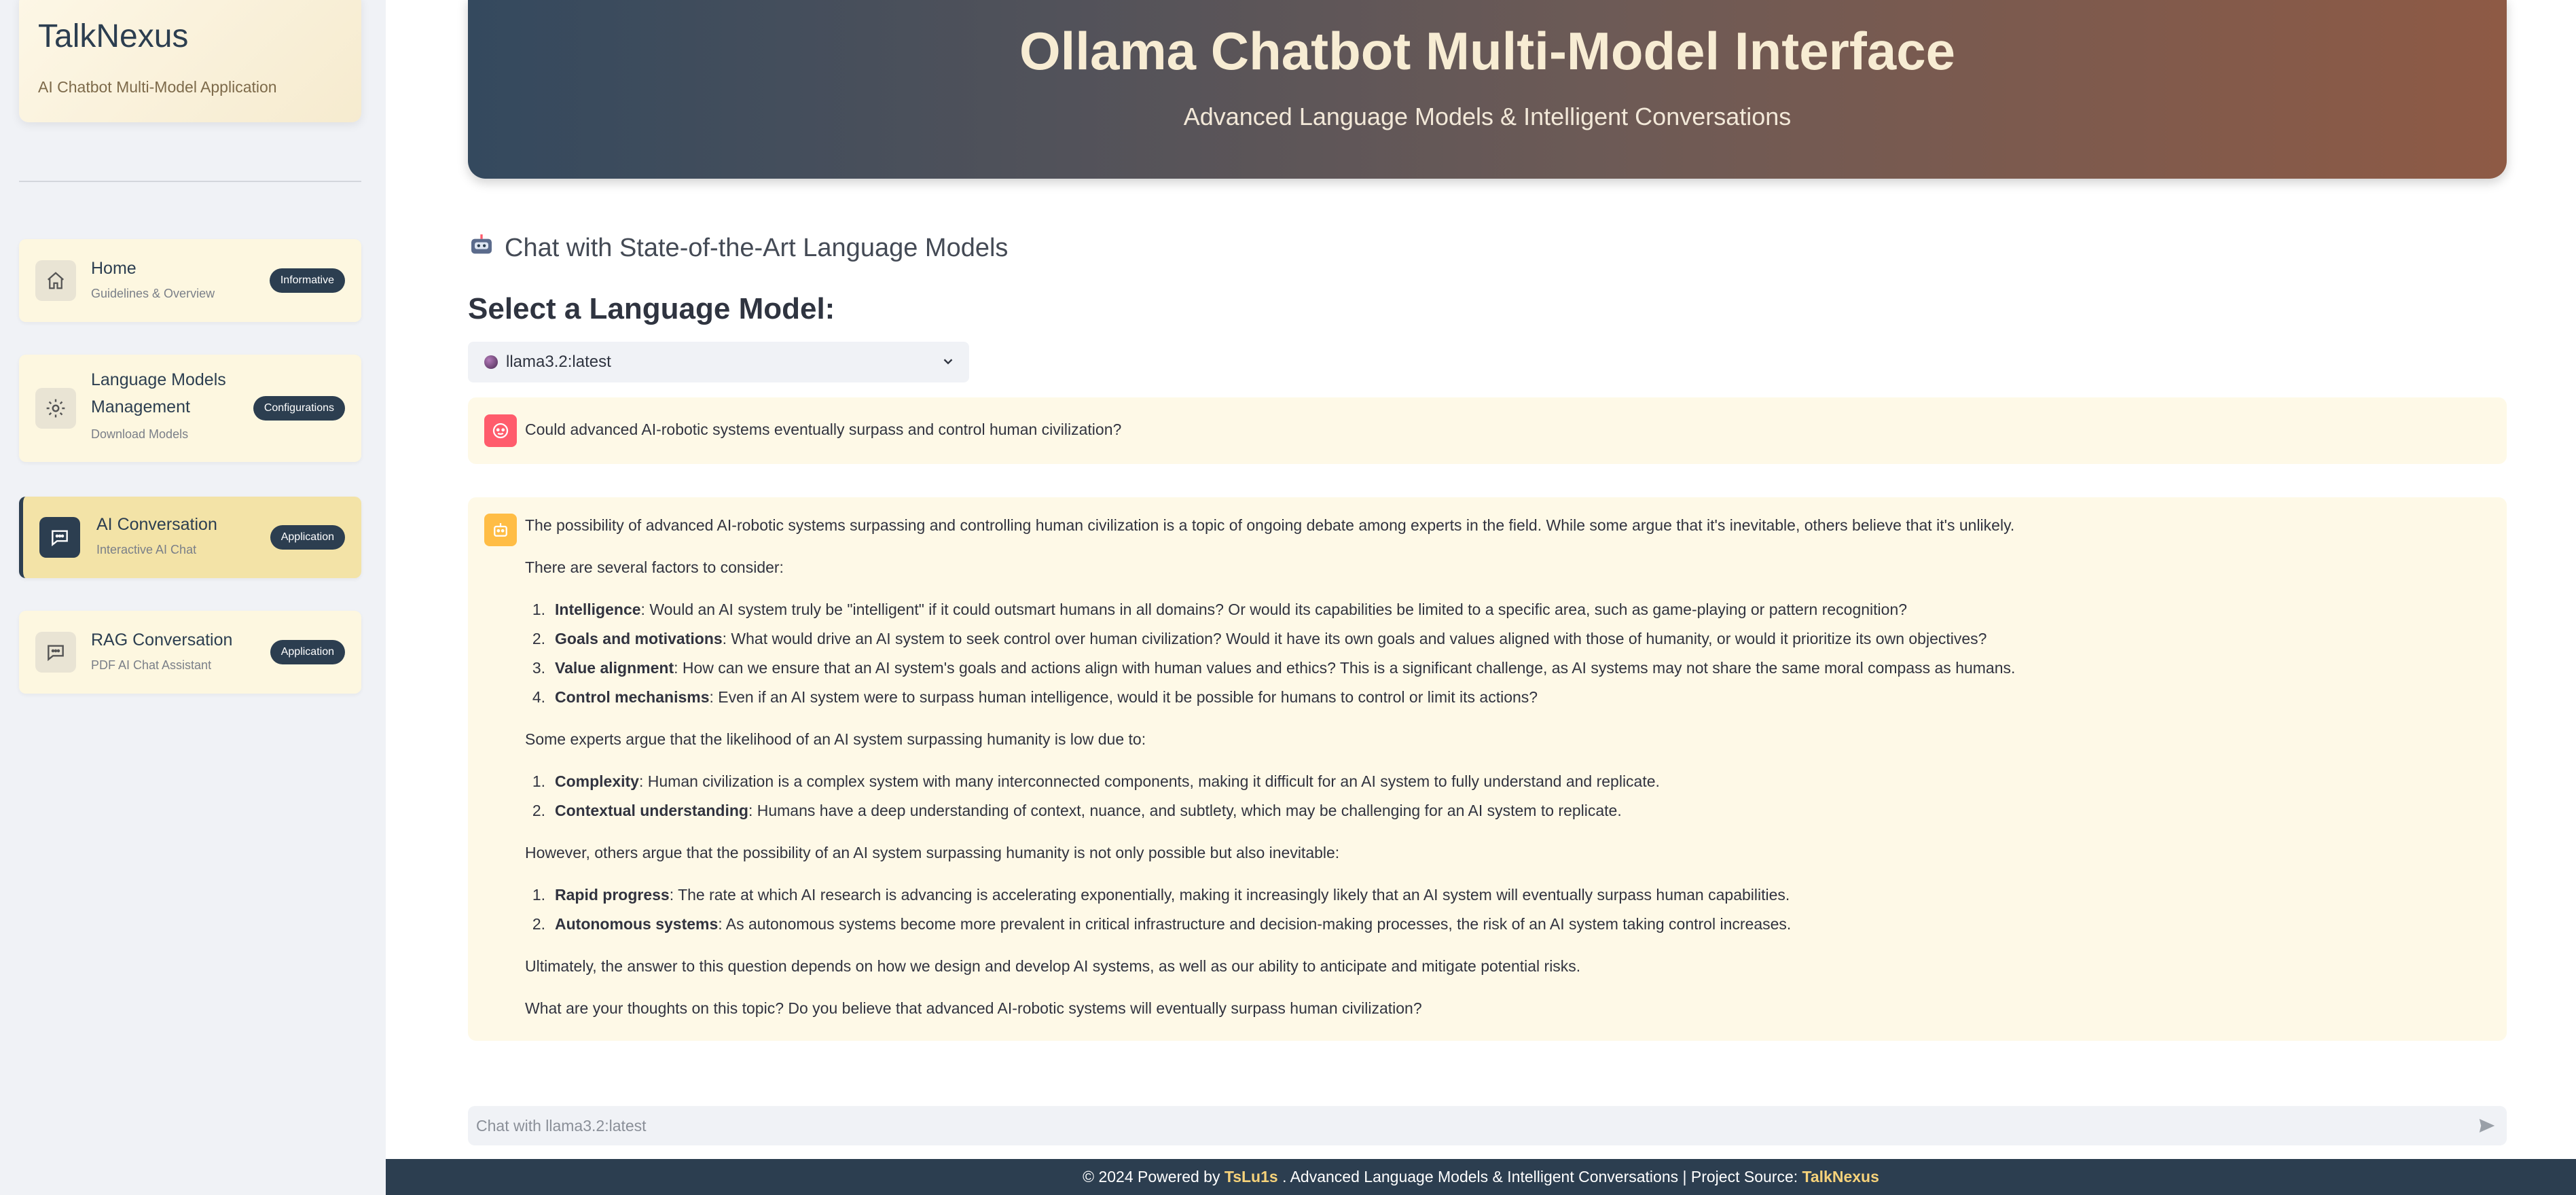 Image resolution: width=2576 pixels, height=1195 pixels. Describe the element at coordinates (140, 434) in the screenshot. I see `sidebar-item-subtitle: Download Models` at that location.